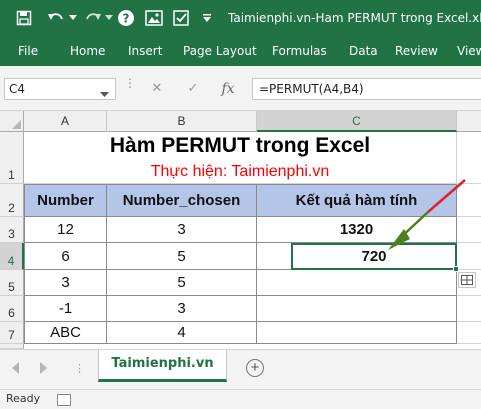 The height and width of the screenshot is (409, 481). I want to click on row-header-3: 3, so click(12, 230).